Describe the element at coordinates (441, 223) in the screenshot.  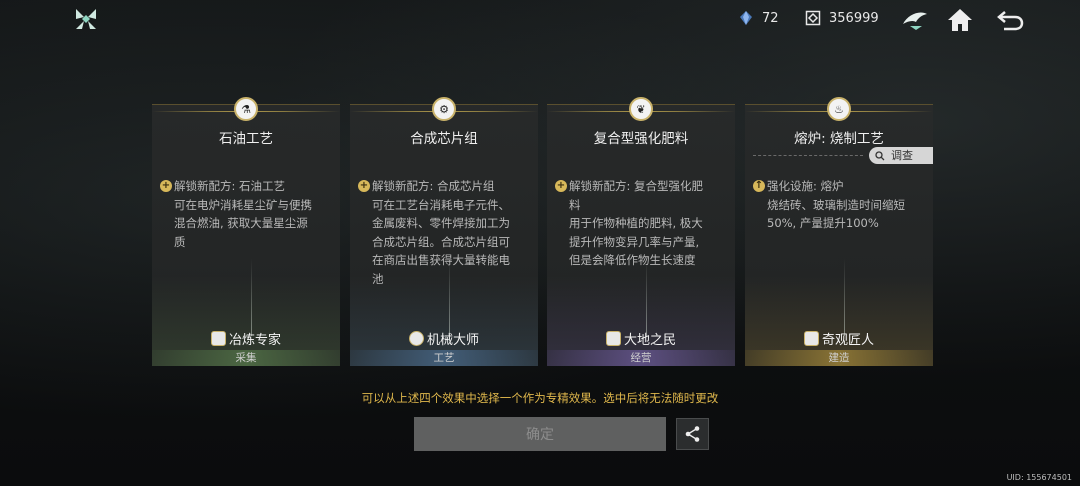
I see `desc-line: 金属废料、零件焊接加工为` at that location.